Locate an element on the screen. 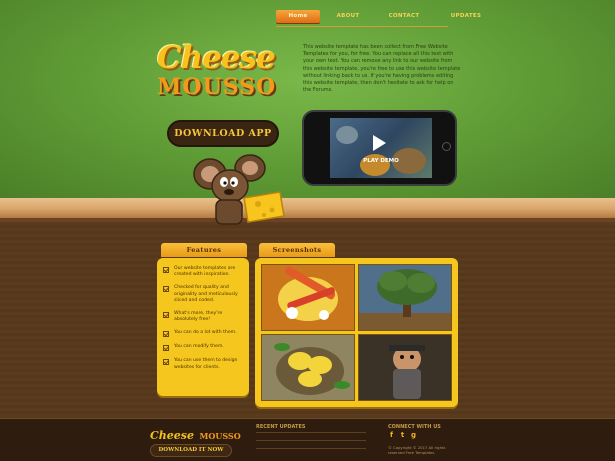 The image size is (615, 461). feature-text: What's more, they're absolutely free! is located at coordinates (198, 317).